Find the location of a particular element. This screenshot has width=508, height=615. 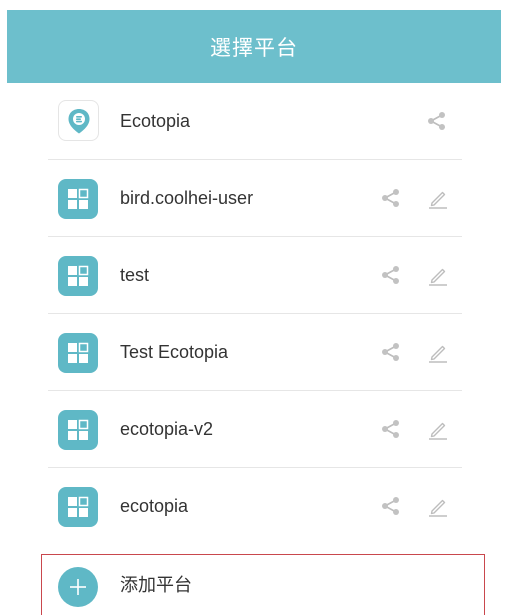

platform-name: bird.coolhei-user is located at coordinates (187, 198).